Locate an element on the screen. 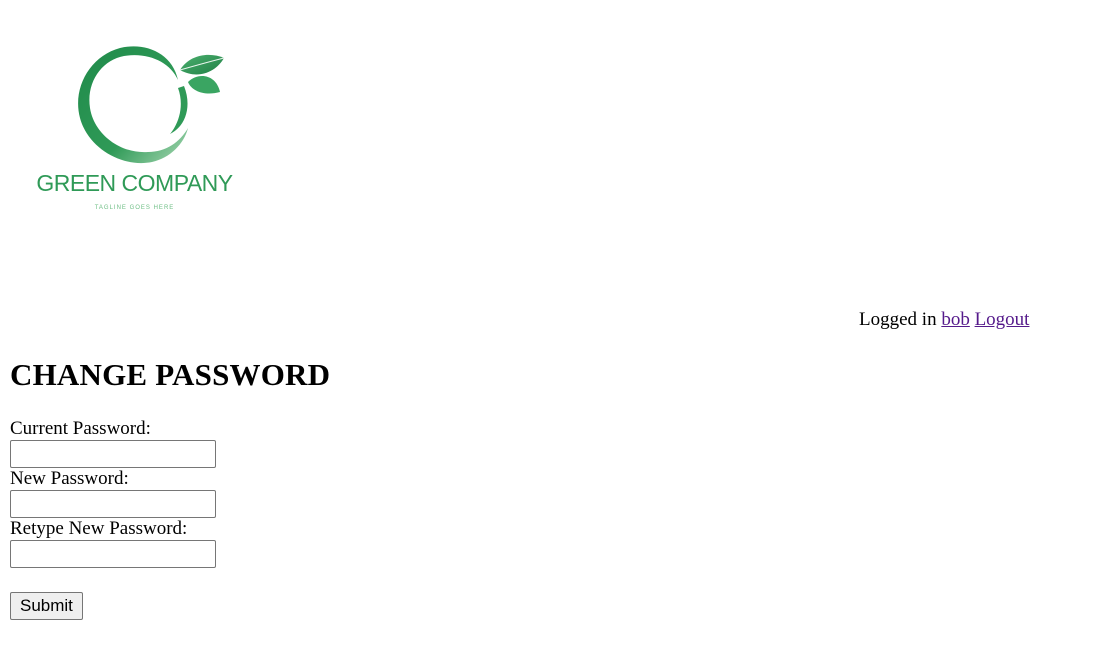 This screenshot has width=1106, height=657. page-title: CHANGE PASSWORD is located at coordinates (170, 374).